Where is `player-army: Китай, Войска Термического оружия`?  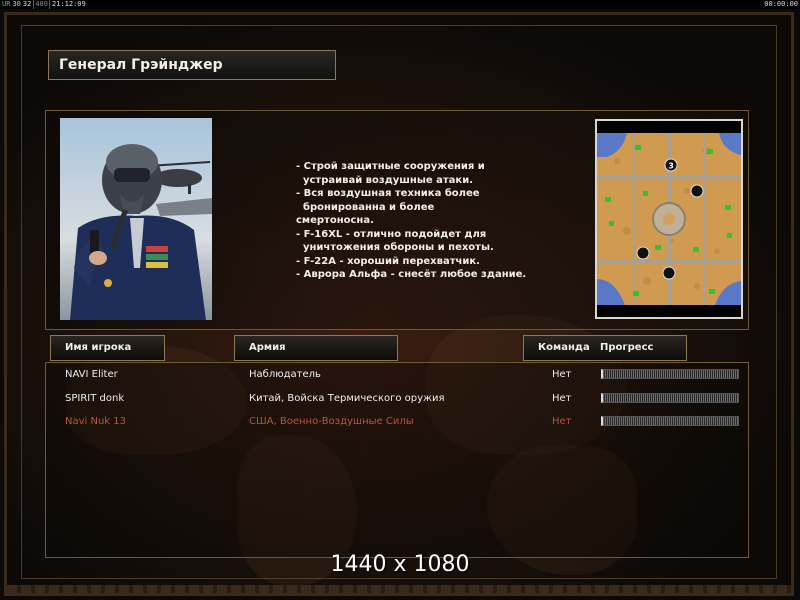
player-army: Китай, Войска Термического оружия is located at coordinates (347, 398).